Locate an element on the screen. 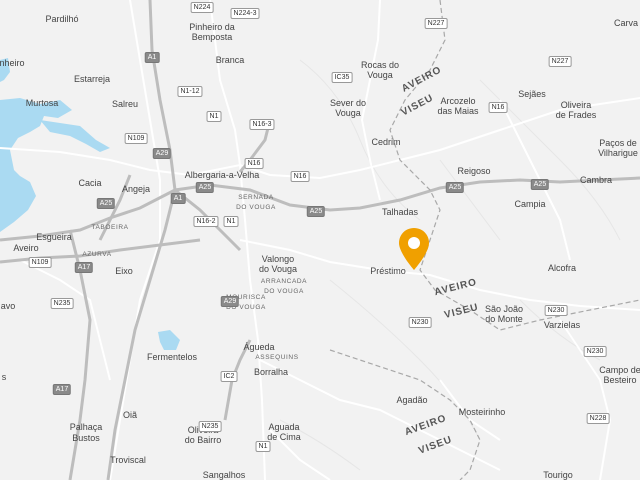 This screenshot has width=640, height=480. place-mosteirinho: Mosteirinho is located at coordinates (482, 412).